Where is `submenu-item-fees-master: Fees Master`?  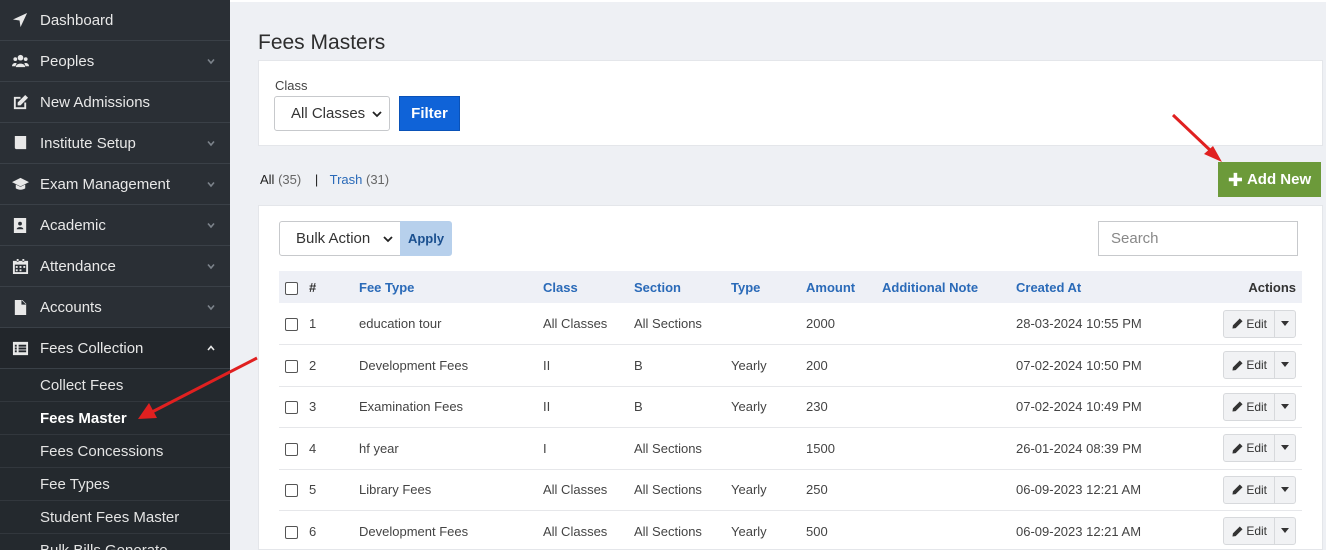
submenu-item-fees-master: Fees Master is located at coordinates (115, 418).